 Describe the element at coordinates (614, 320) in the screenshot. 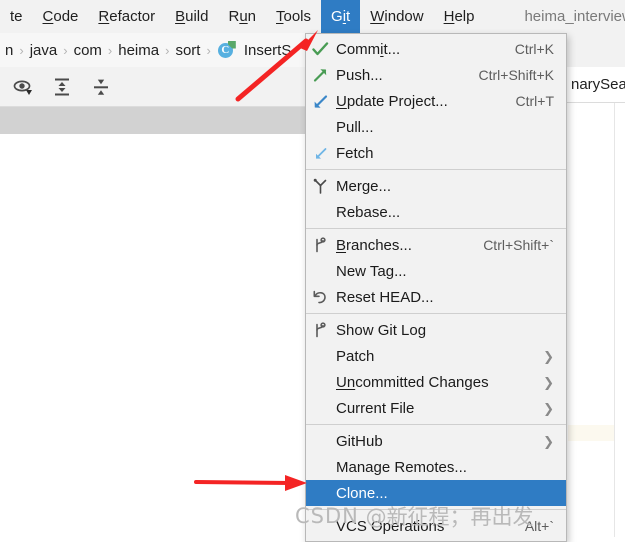

I see `right-editor-vertical-divider` at that location.